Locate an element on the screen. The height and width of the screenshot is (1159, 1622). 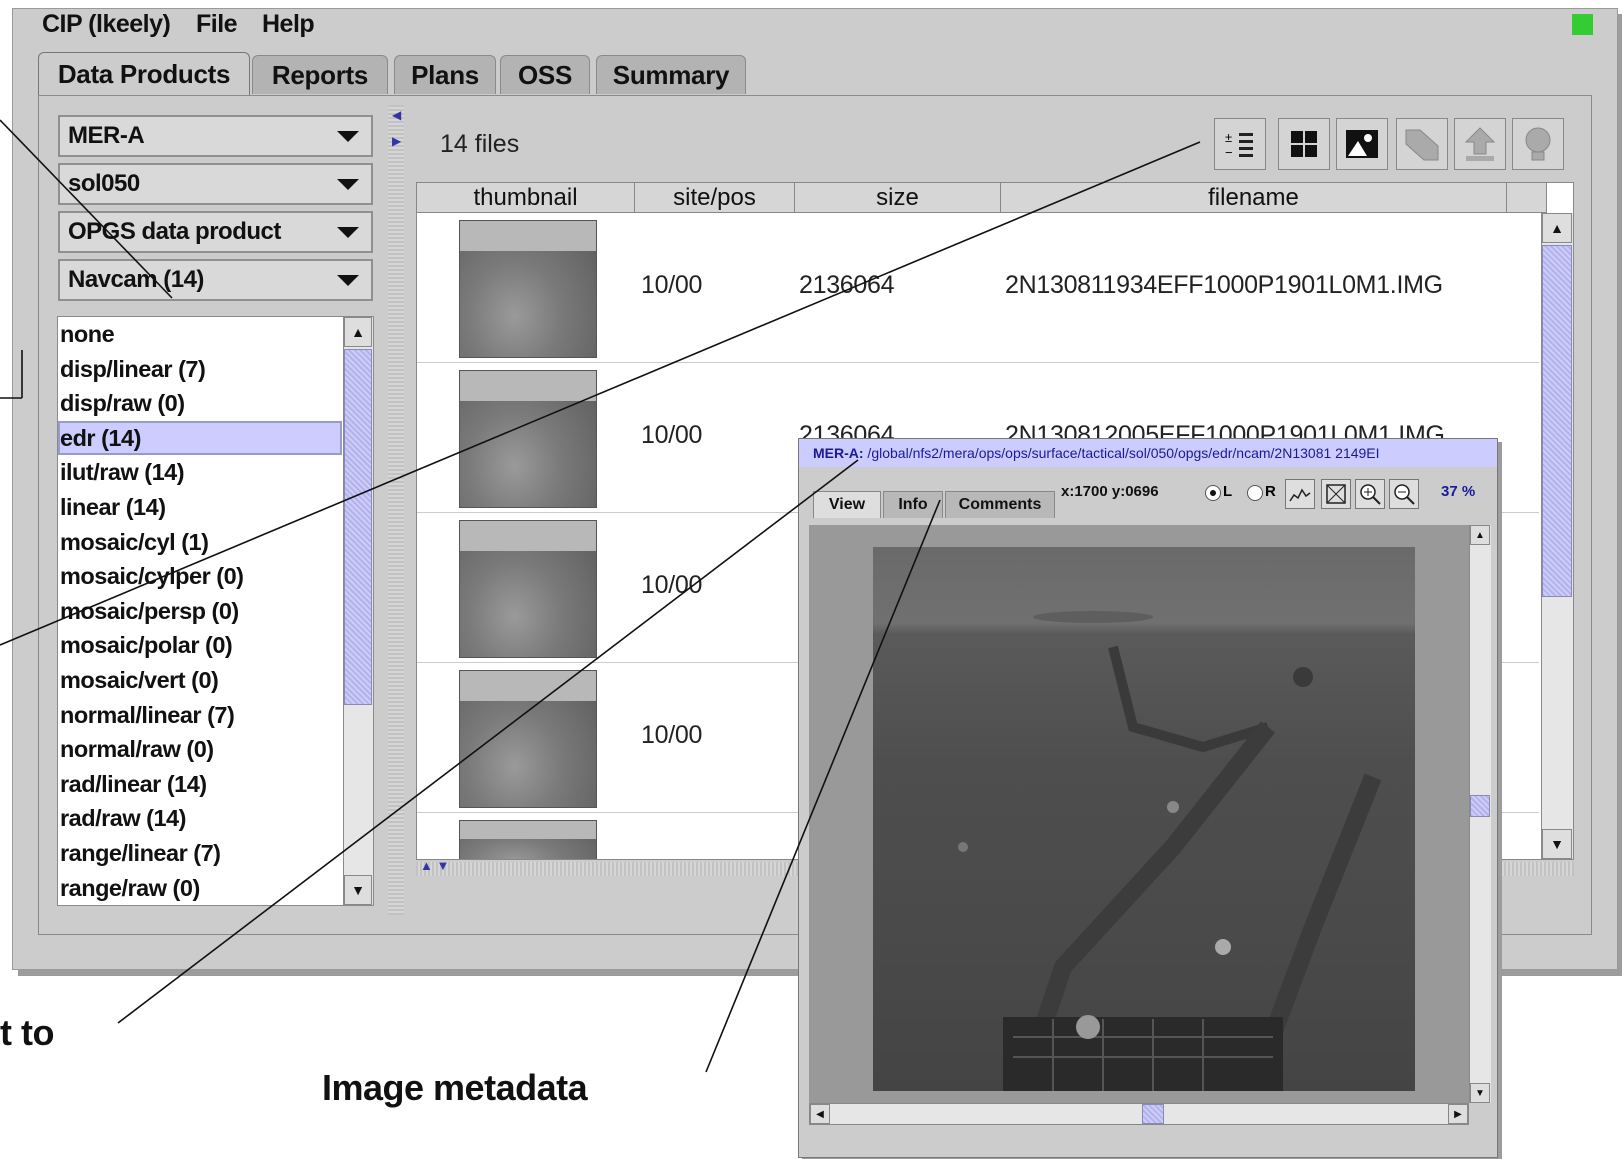
list-item: mosaic/cylper (0) is located at coordinates (200, 576).